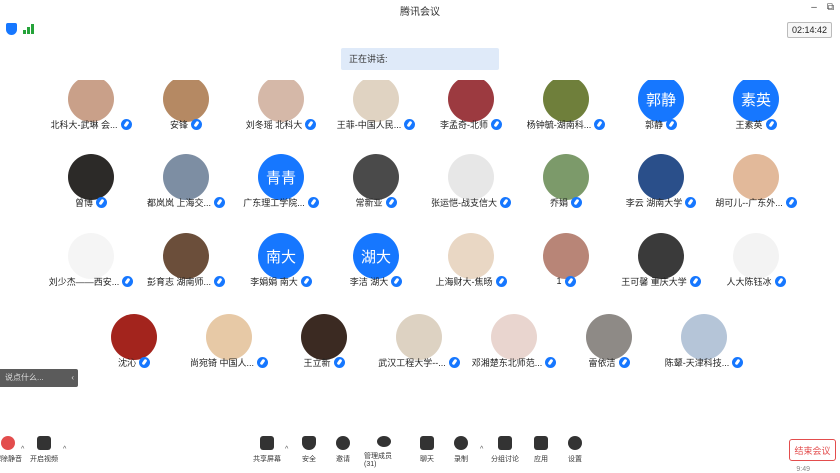 This screenshot has width=840, height=473. Describe the element at coordinates (91, 184) in the screenshot. I see `participant-tile: 曾博` at that location.